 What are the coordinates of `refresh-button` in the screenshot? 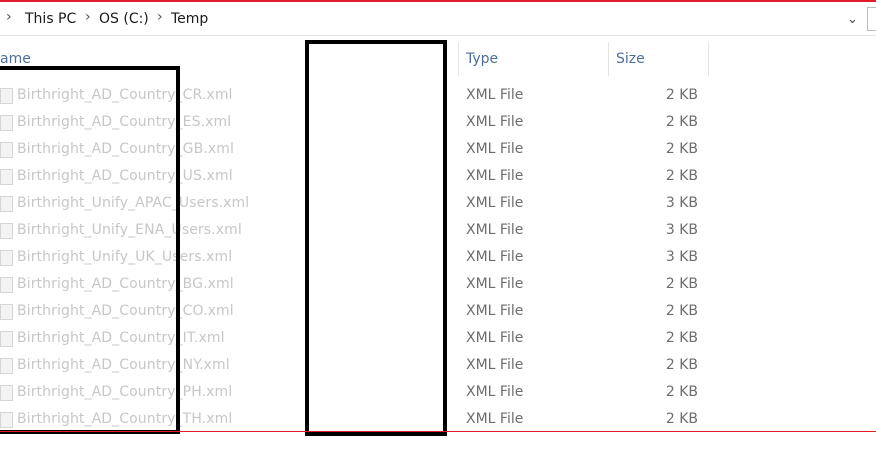 It's located at (871, 19).